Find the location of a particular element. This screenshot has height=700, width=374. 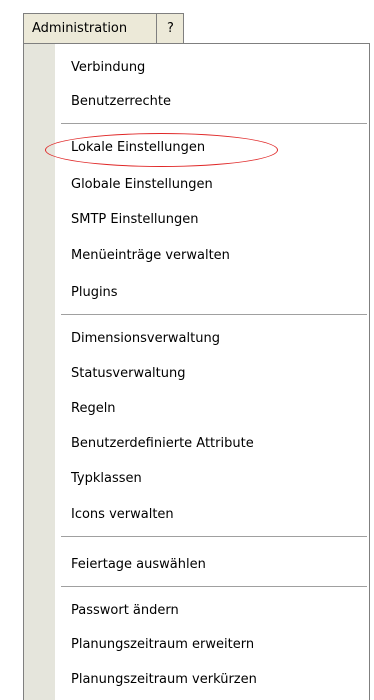

menu-item-passwort-aendern: Passwort ändern is located at coordinates (125, 611).